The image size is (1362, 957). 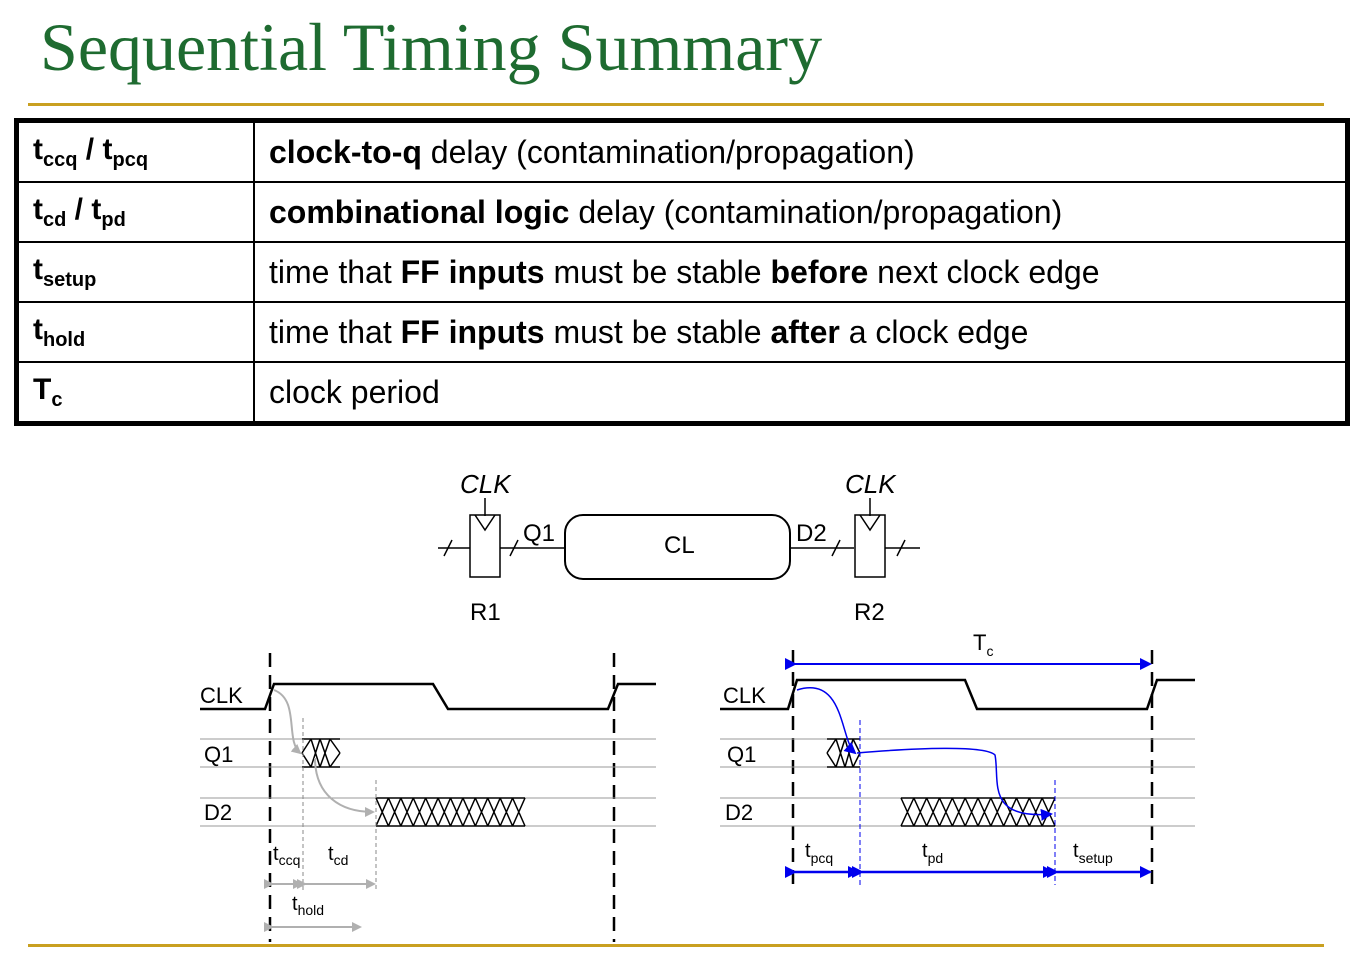 What do you see at coordinates (57, 399) in the screenshot?
I see `symbol-subscript: c` at bounding box center [57, 399].